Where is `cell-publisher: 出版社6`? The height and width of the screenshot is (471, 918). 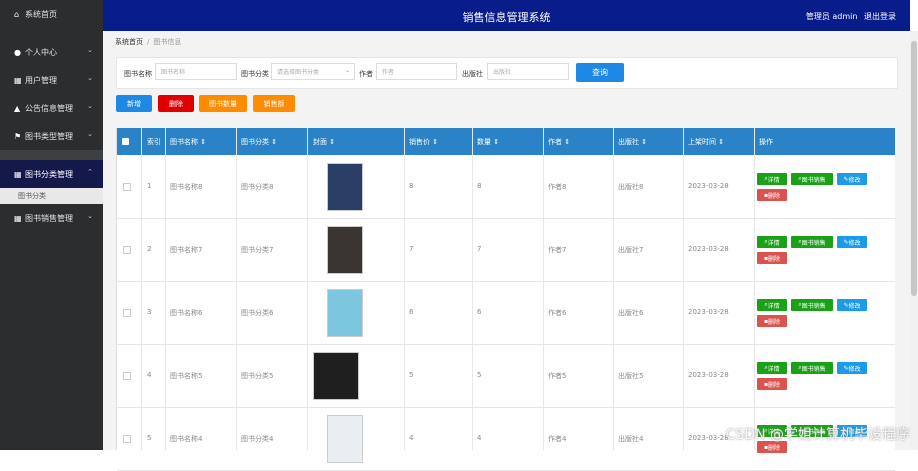
cell-publisher: 出版社6 is located at coordinates (631, 313).